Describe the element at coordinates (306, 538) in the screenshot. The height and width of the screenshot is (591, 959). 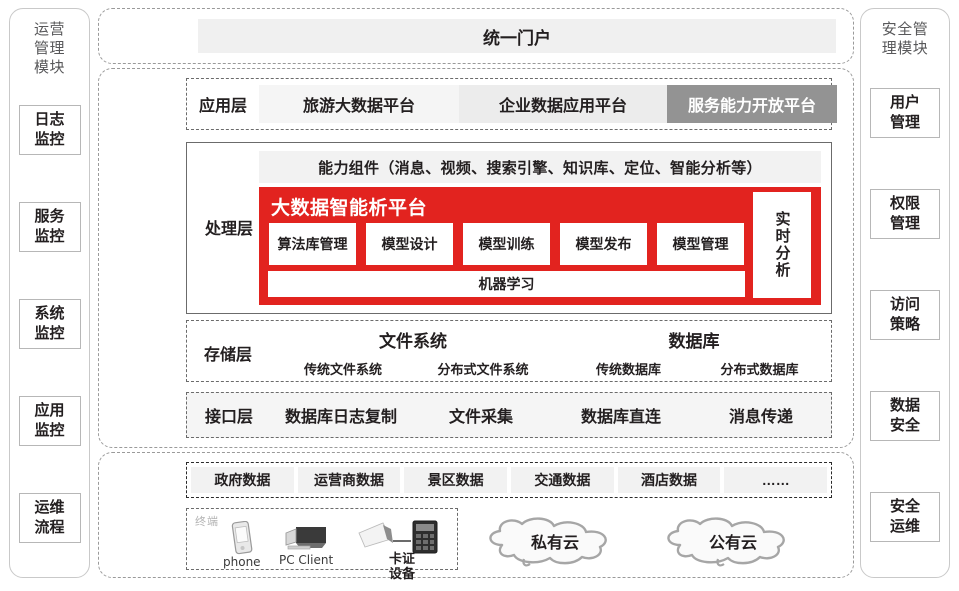
I see `desktop-icon` at that location.